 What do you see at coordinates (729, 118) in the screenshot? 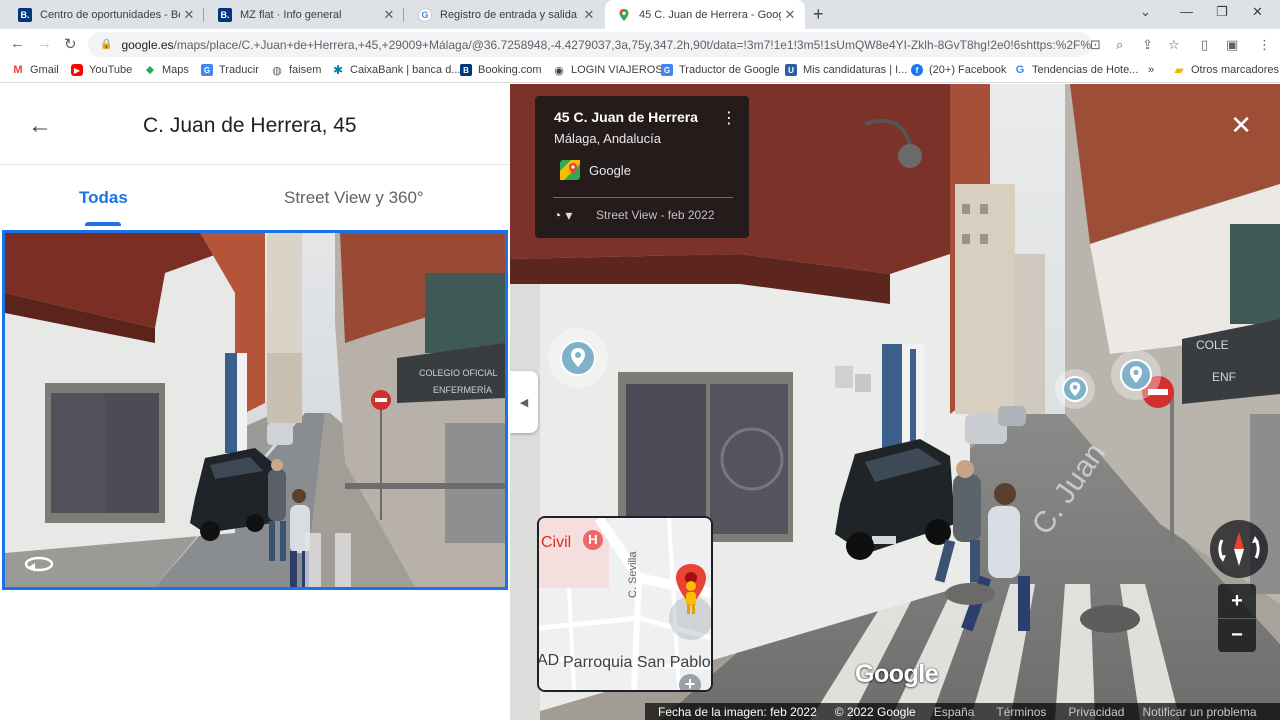
I see `more-options-icon: ⋮` at bounding box center [729, 118].